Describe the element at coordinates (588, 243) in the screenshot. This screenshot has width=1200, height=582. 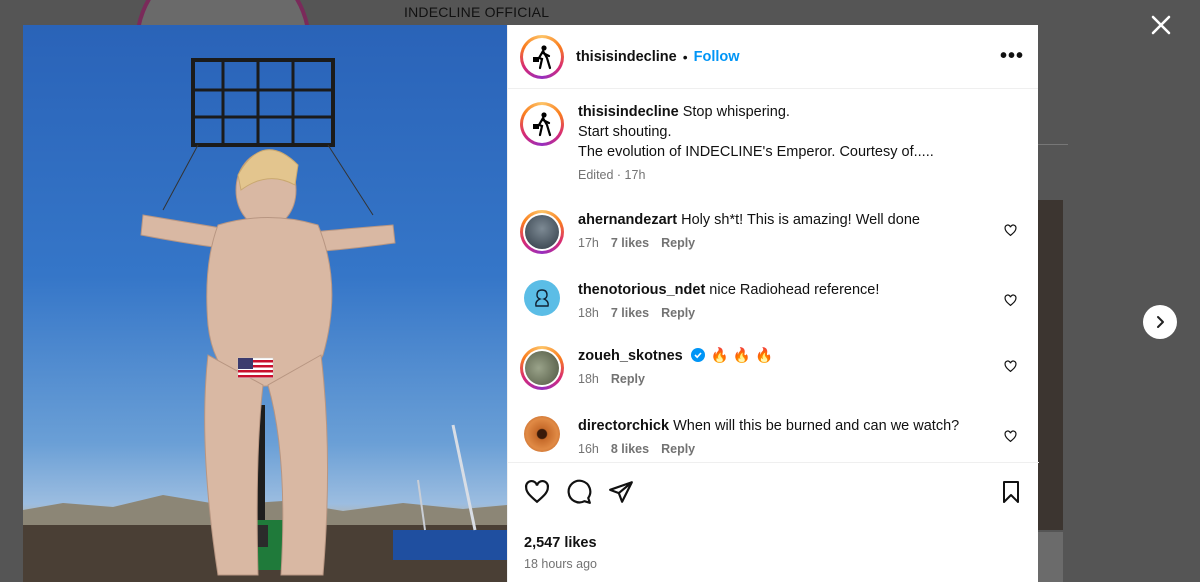
I see `comment-time: 17h` at that location.